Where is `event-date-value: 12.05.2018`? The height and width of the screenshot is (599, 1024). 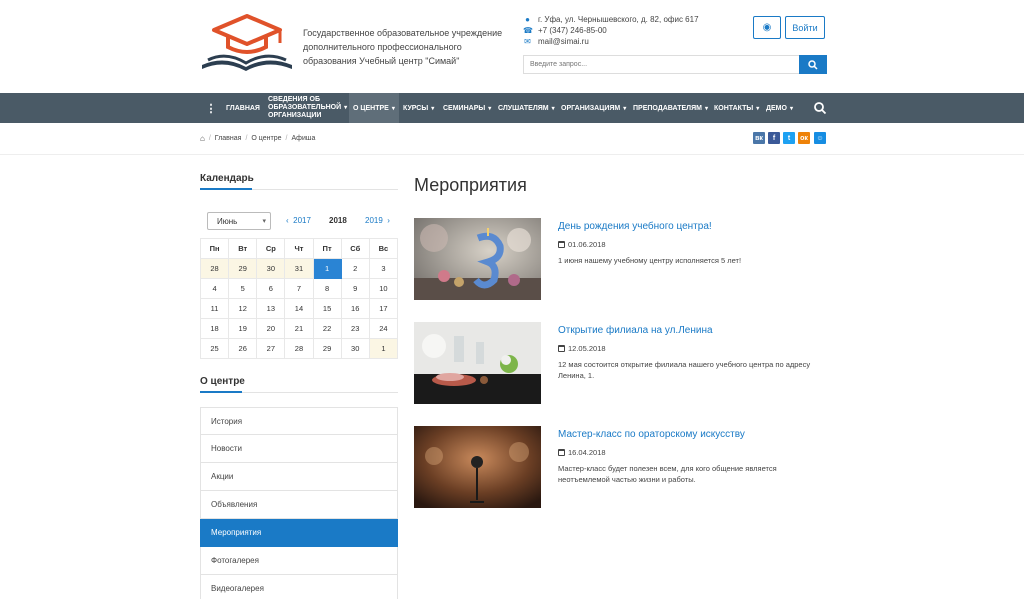 event-date-value: 12.05.2018 is located at coordinates (587, 348).